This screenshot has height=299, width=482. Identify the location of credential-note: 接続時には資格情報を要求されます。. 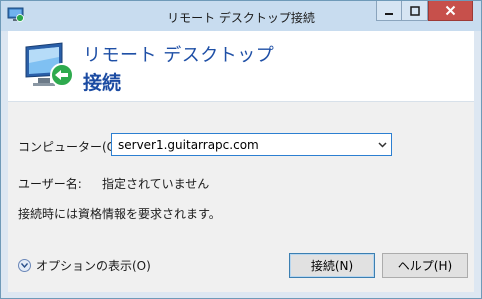
(119, 214).